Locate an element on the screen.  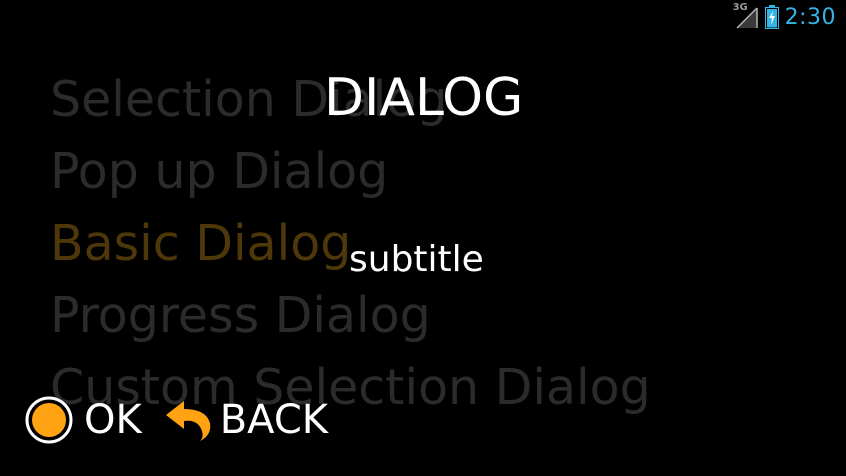
back-arrow-icon is located at coordinates (188, 420).